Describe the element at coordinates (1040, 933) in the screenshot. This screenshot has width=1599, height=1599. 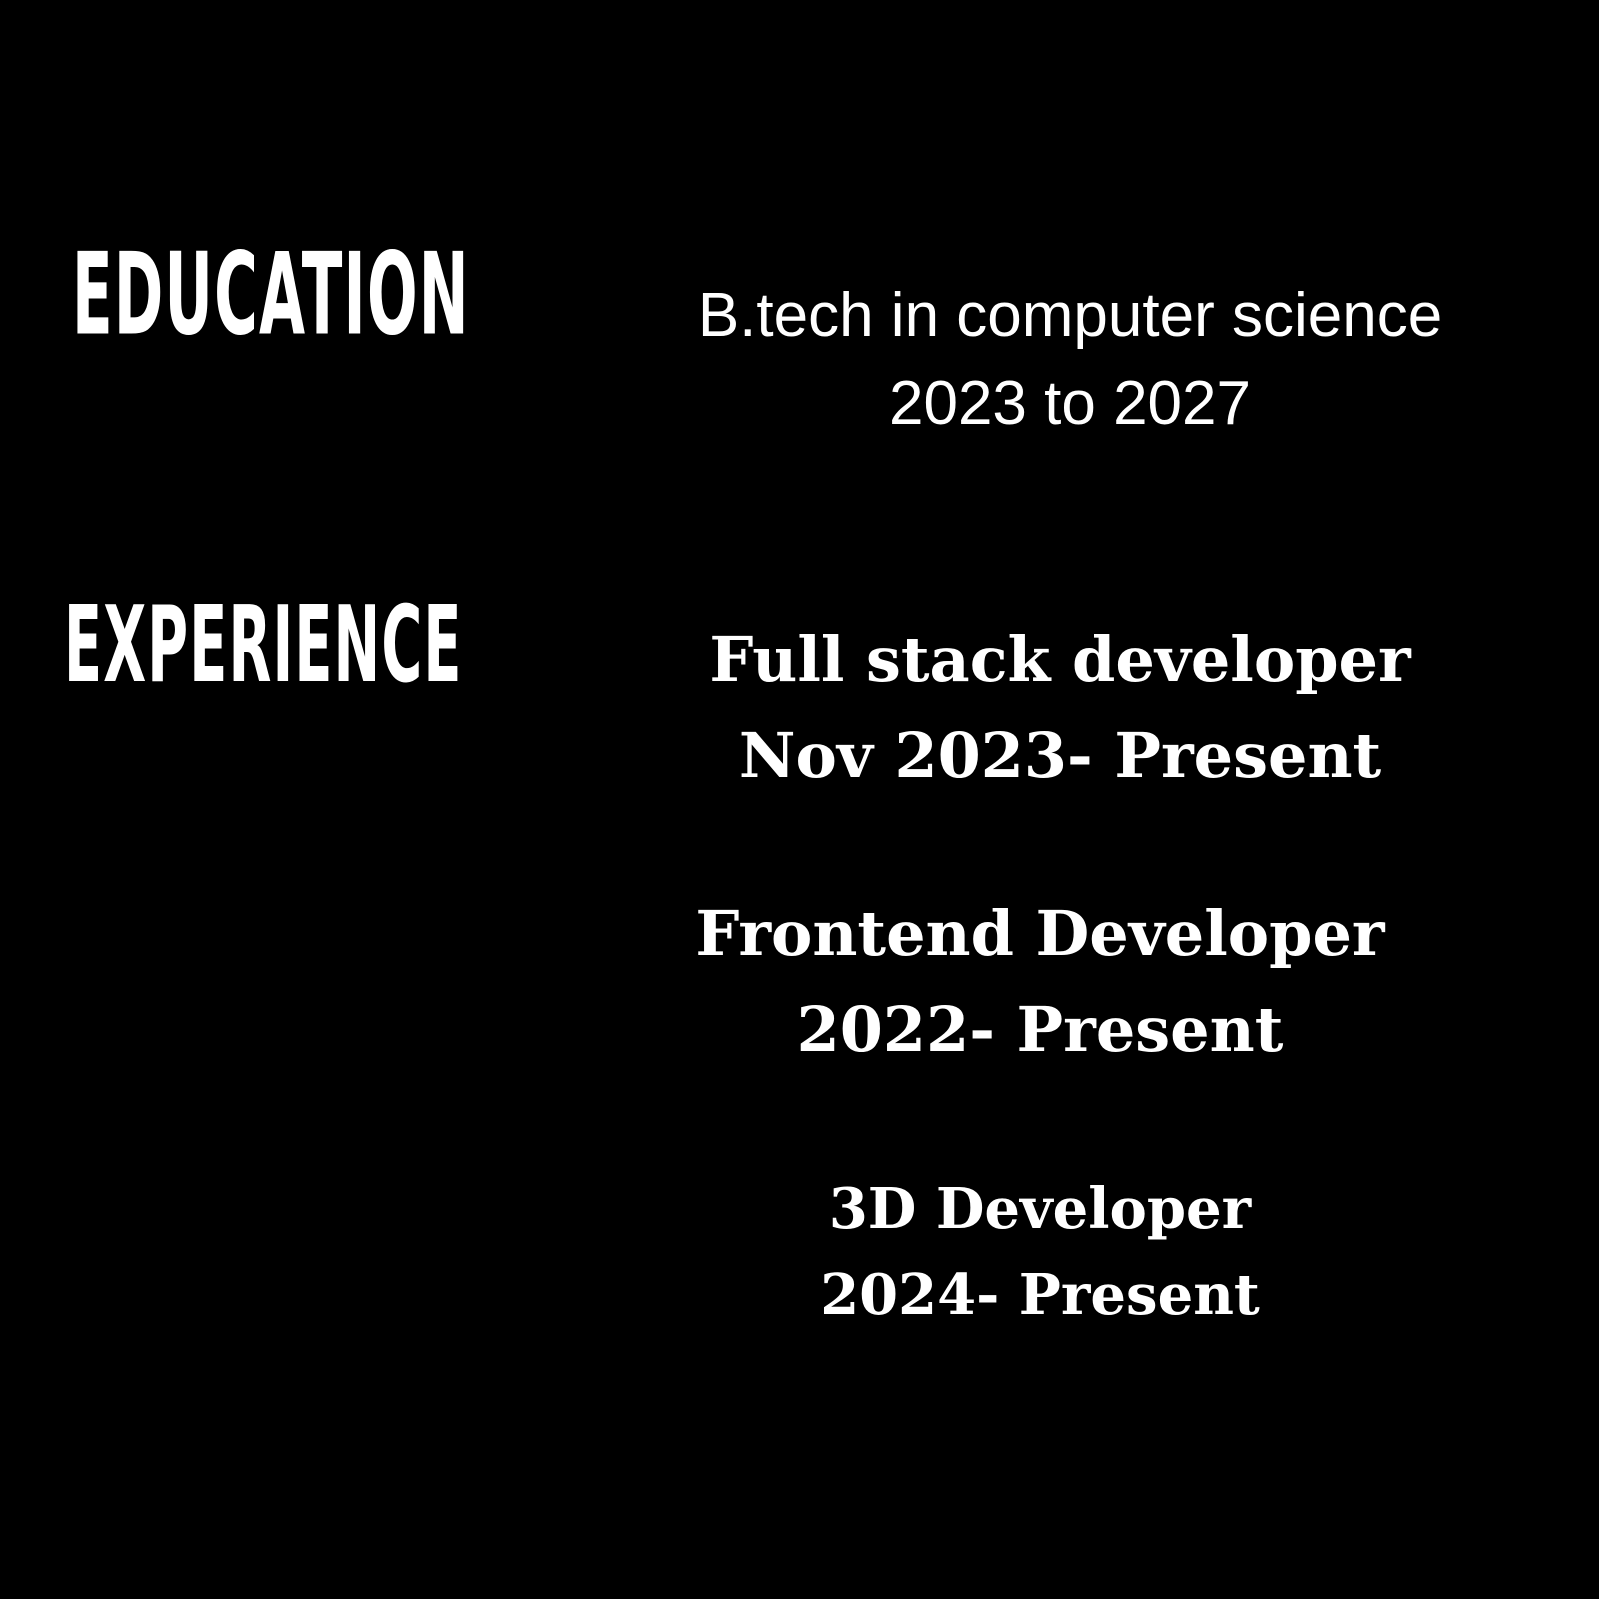
I see `experience-role: Frontend Developer` at that location.